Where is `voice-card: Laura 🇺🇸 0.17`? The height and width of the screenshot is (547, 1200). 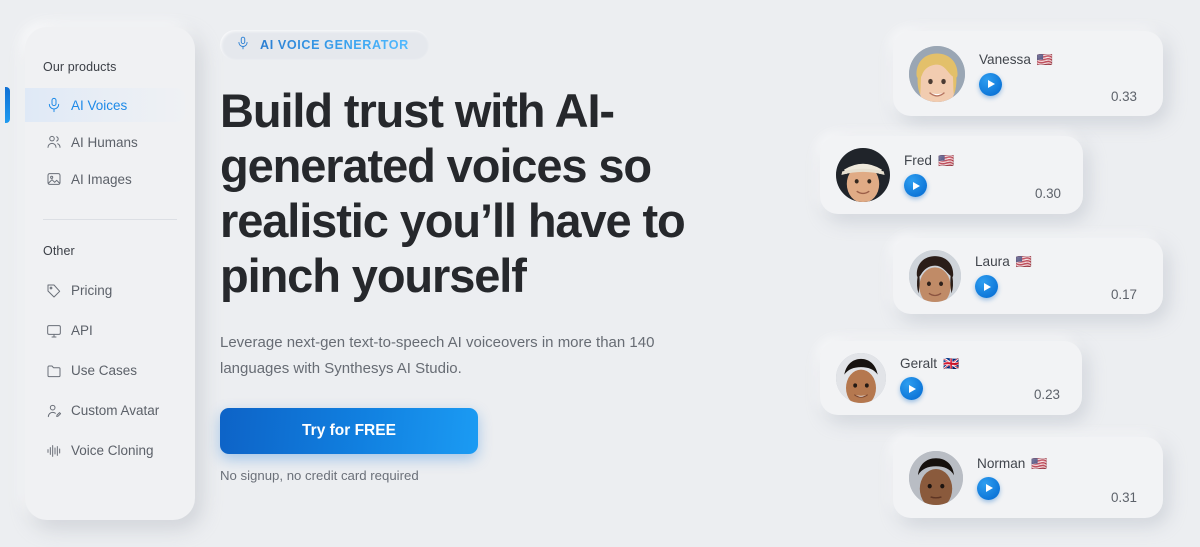 voice-card: Laura 🇺🇸 0.17 is located at coordinates (1028, 276).